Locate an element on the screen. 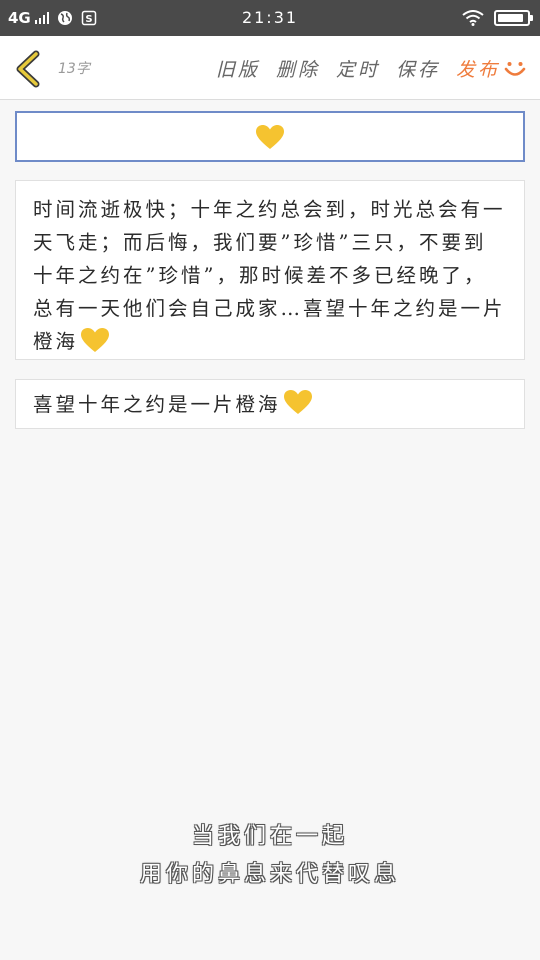  old-version-button: 旧版 is located at coordinates (238, 68).